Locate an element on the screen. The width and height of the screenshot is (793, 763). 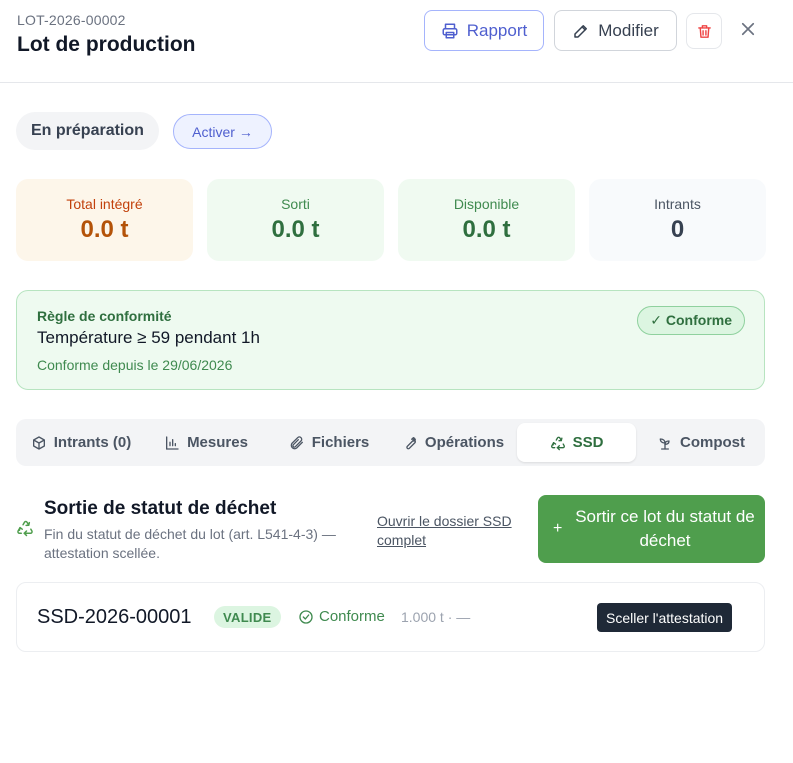
pencil-icon is located at coordinates (581, 31).